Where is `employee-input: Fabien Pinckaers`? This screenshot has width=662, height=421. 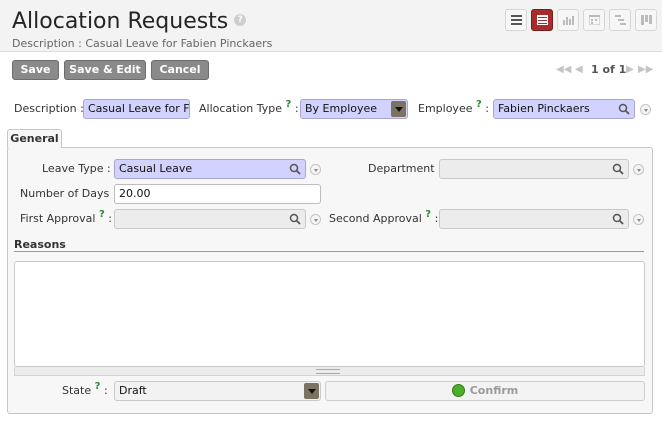
employee-input: Fabien Pinckaers is located at coordinates (564, 109).